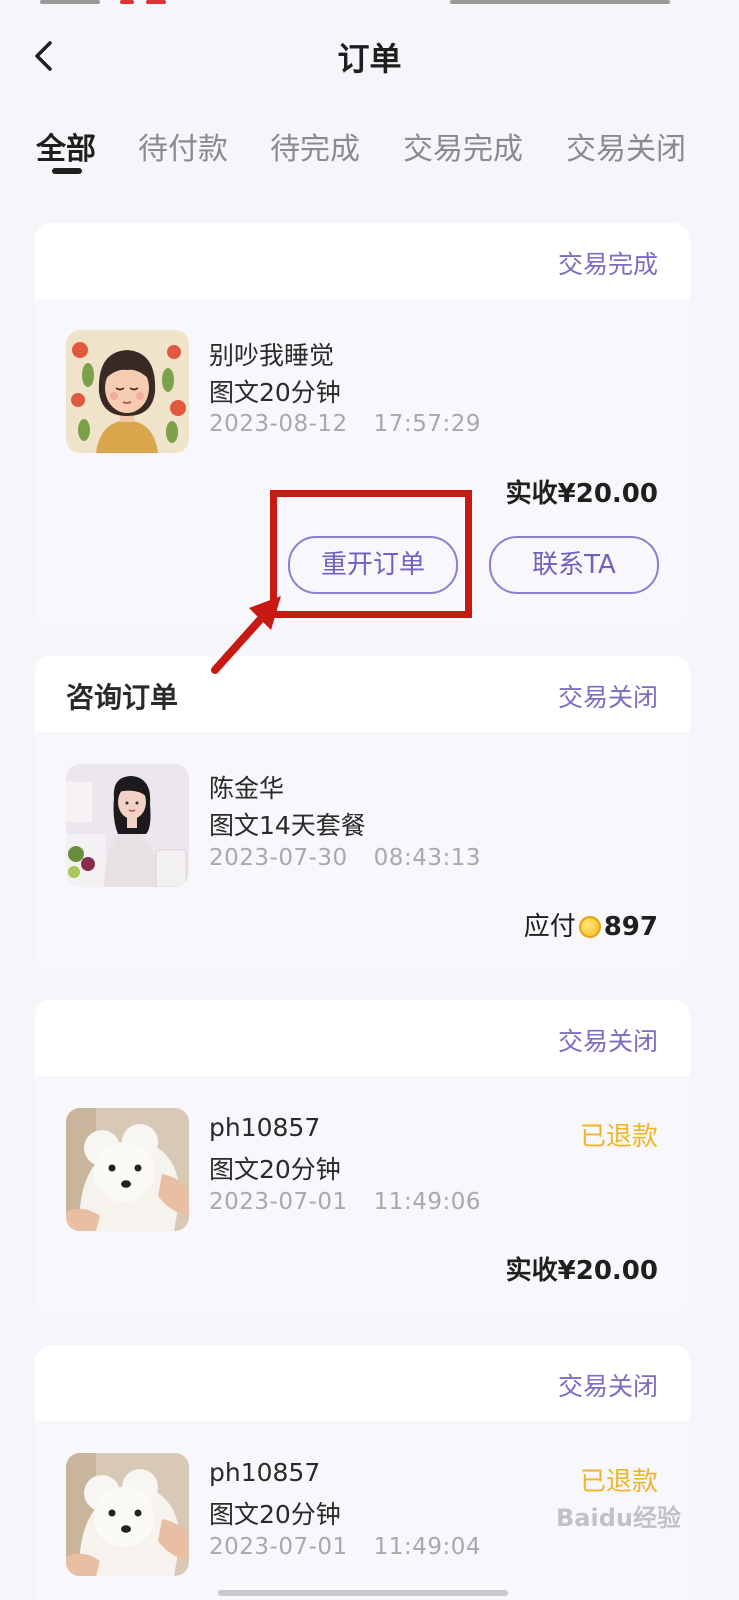 This screenshot has height=1600, width=739. What do you see at coordinates (362, 261) in the screenshot?
I see `order-card-header: 交易完成` at bounding box center [362, 261].